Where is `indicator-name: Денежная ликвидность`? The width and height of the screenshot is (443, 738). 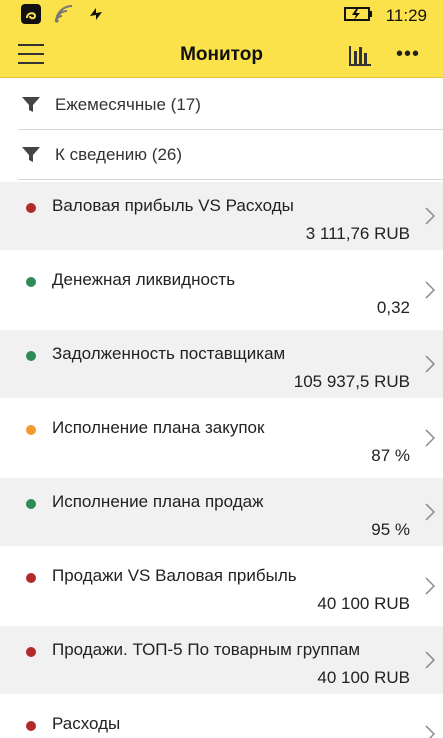
indicator-name: Денежная ликвидность is located at coordinates (144, 279).